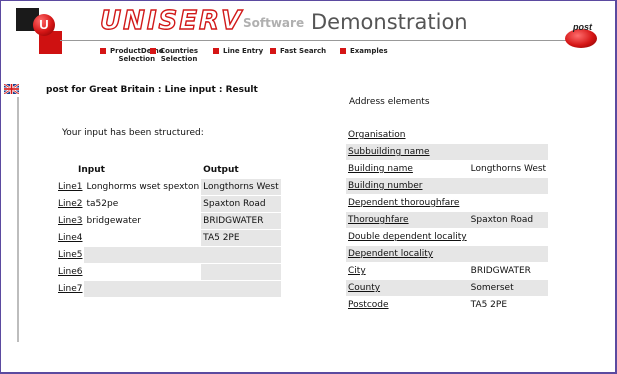  What do you see at coordinates (70, 255) in the screenshot?
I see `line5-link: Line5` at bounding box center [70, 255].